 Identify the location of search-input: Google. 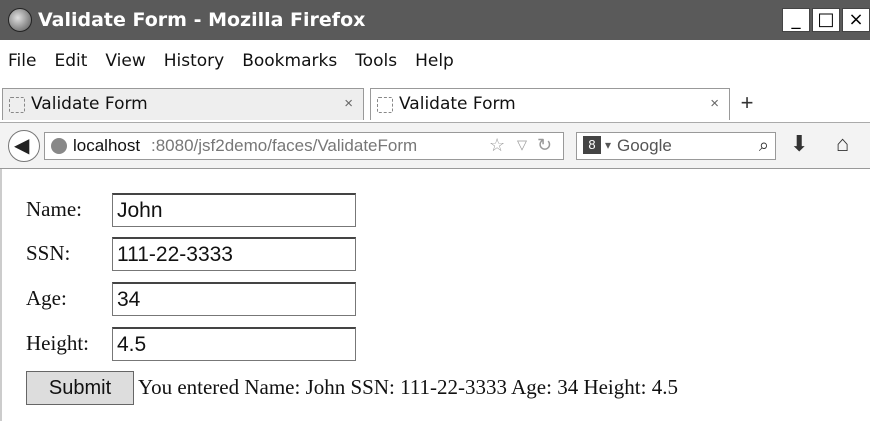
(644, 146).